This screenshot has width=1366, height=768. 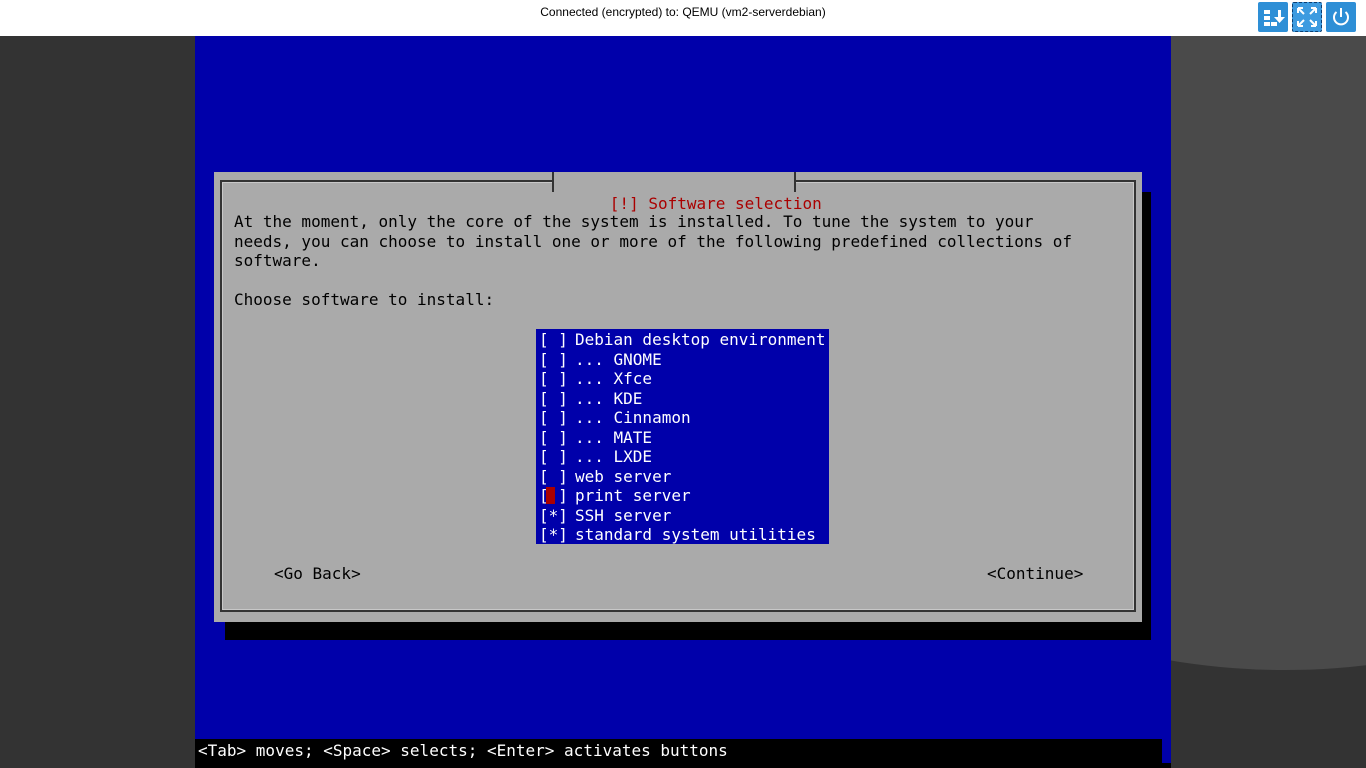 I want to click on software-option-label: ... LXDE, so click(x=614, y=456).